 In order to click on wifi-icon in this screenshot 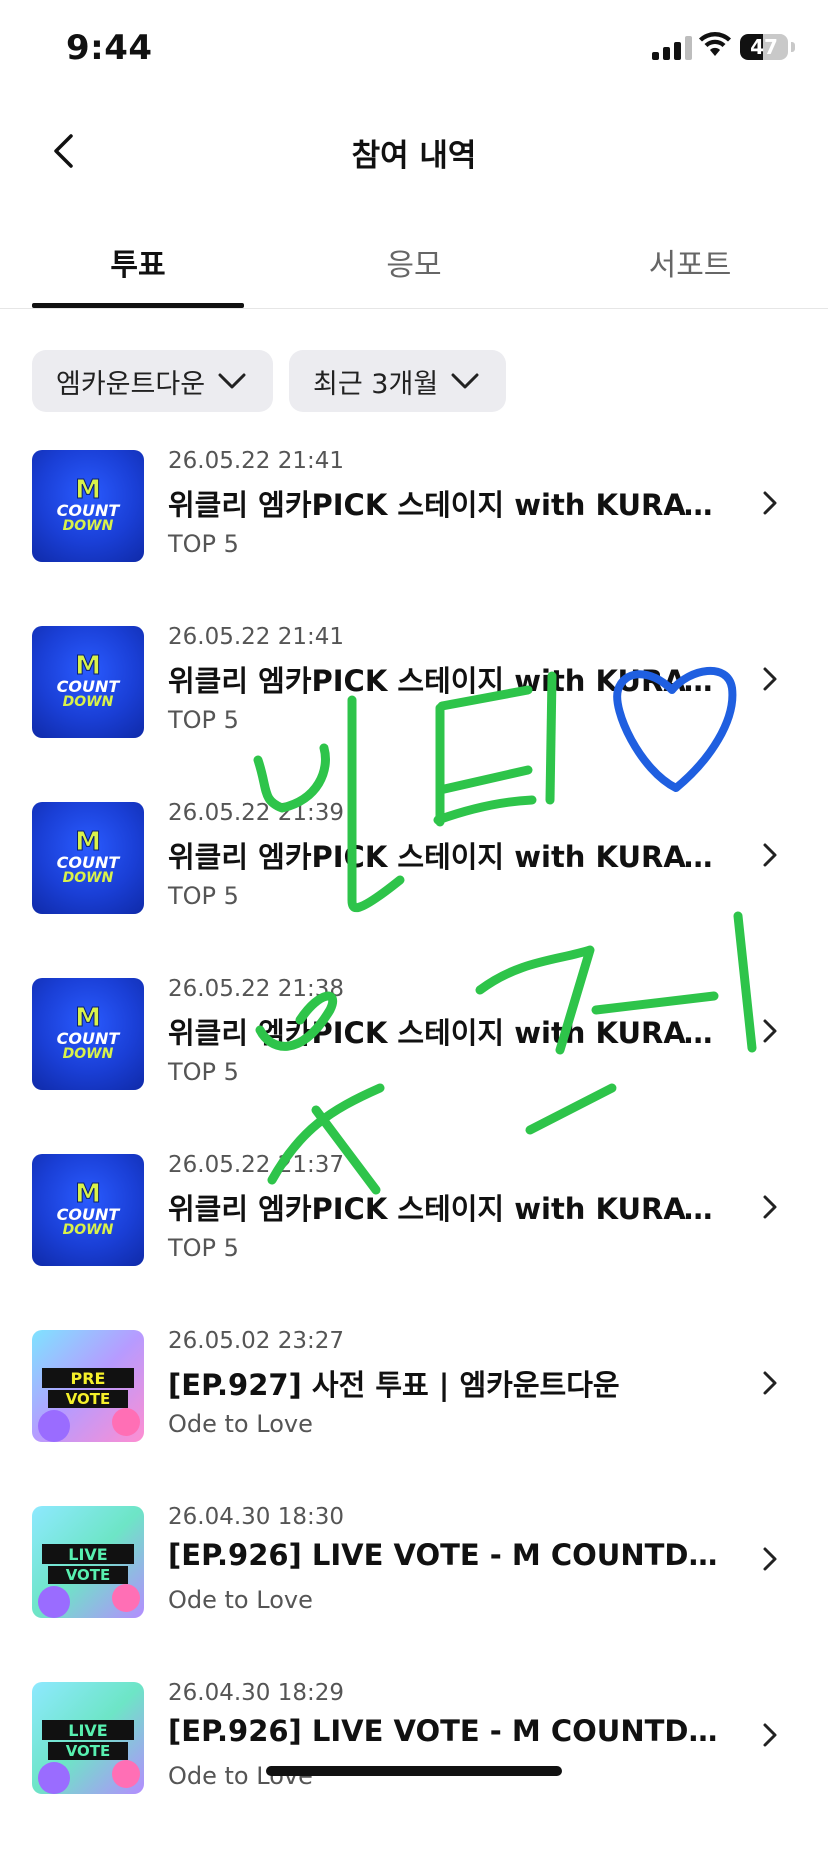, I will do `click(715, 44)`.